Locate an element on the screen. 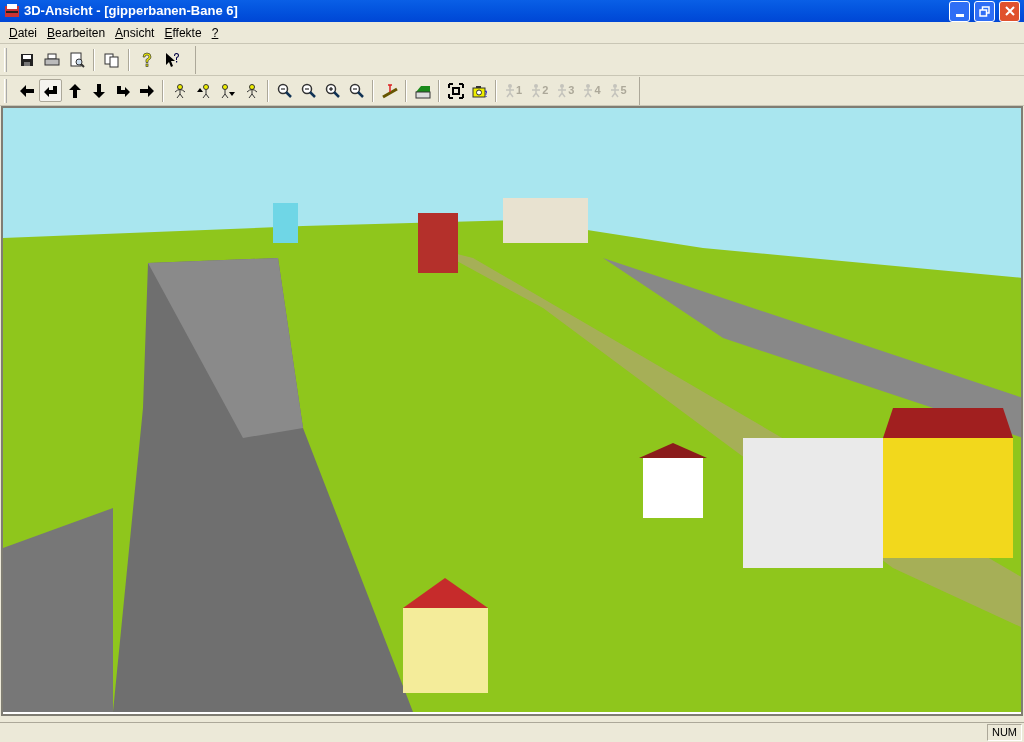  person-down-icon is located at coordinates (227, 90).